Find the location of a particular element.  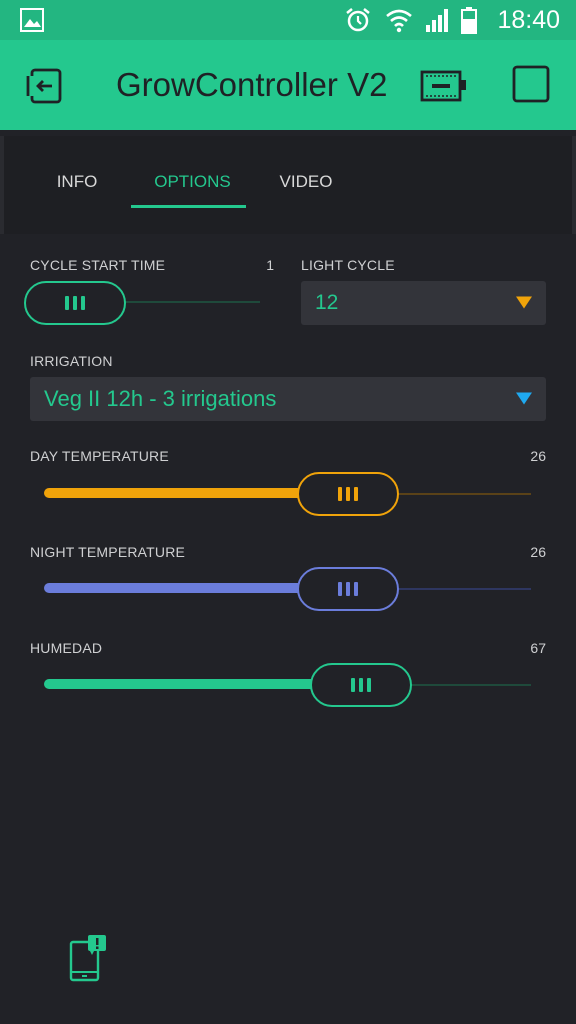

cycle-start-track is located at coordinates (190, 302).